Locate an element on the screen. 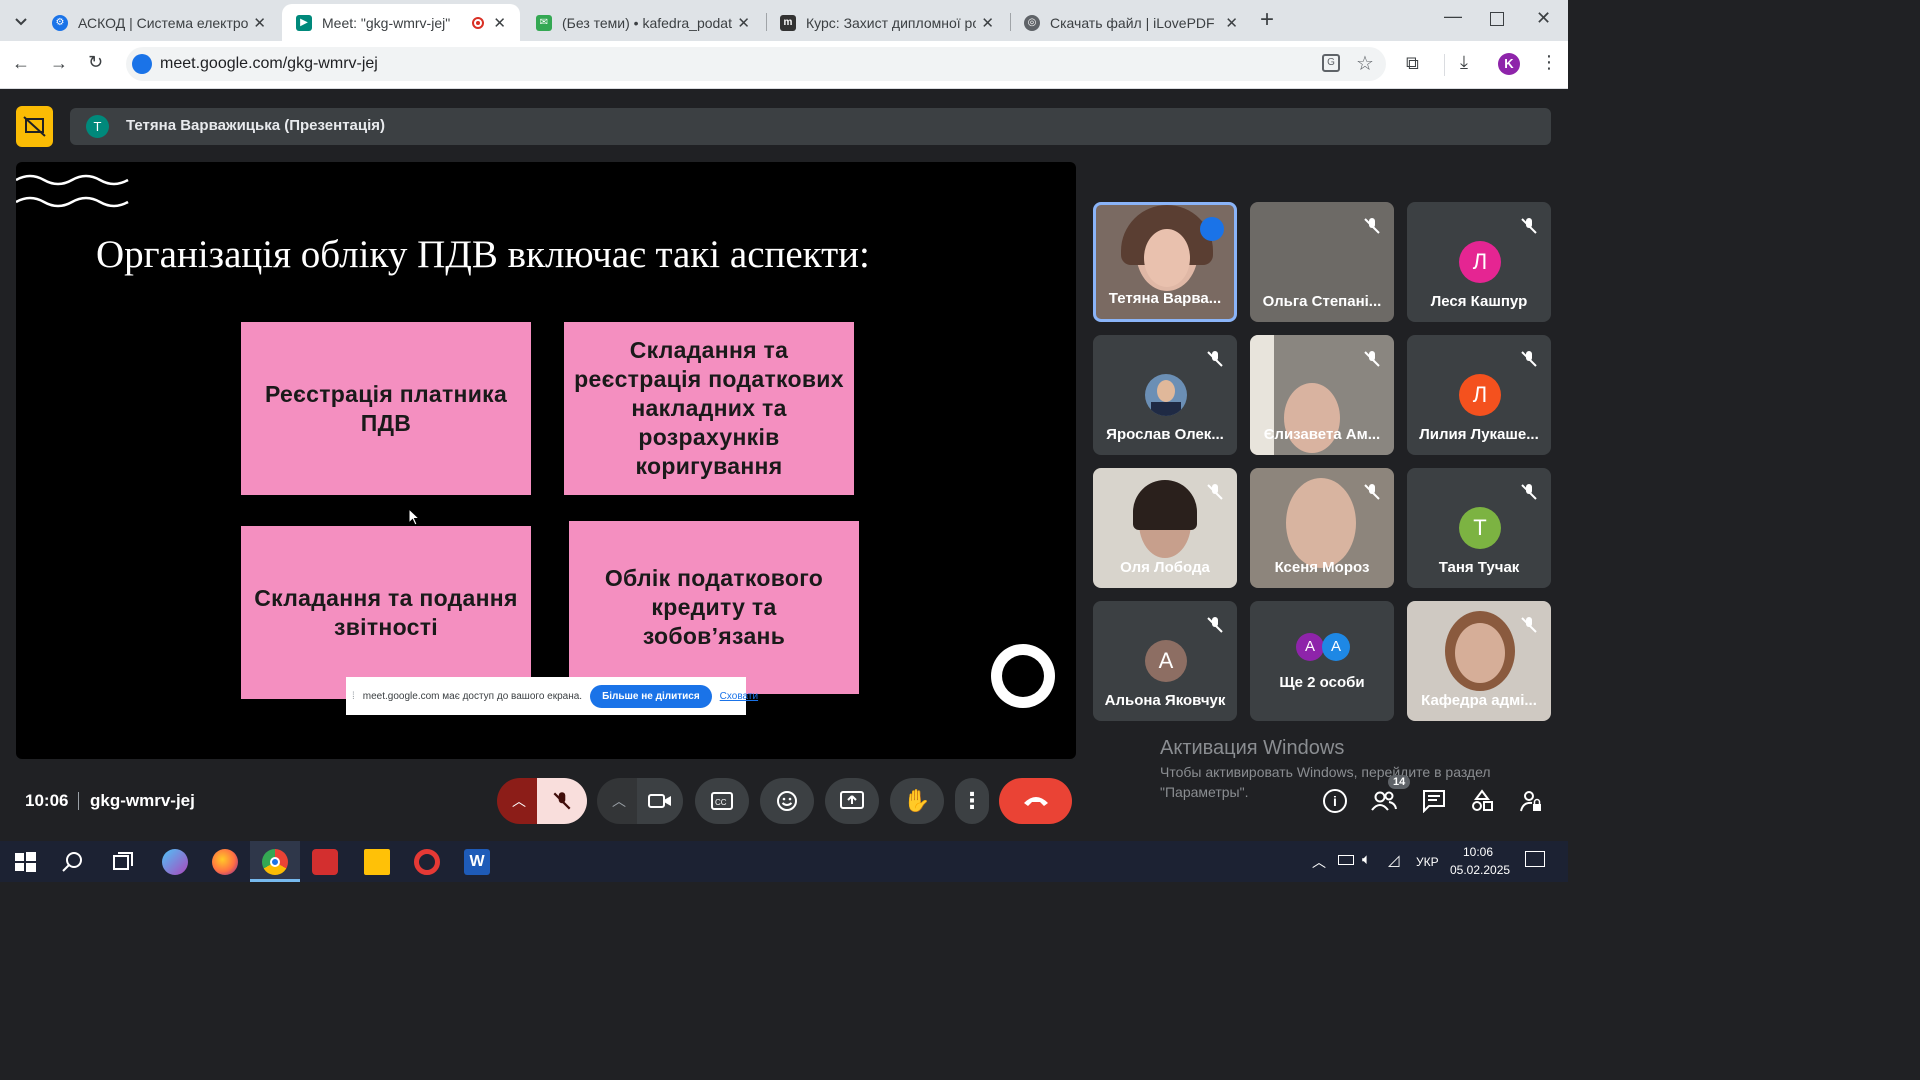 The height and width of the screenshot is (1080, 1920). svg-text: CC is located at coordinates (721, 802).